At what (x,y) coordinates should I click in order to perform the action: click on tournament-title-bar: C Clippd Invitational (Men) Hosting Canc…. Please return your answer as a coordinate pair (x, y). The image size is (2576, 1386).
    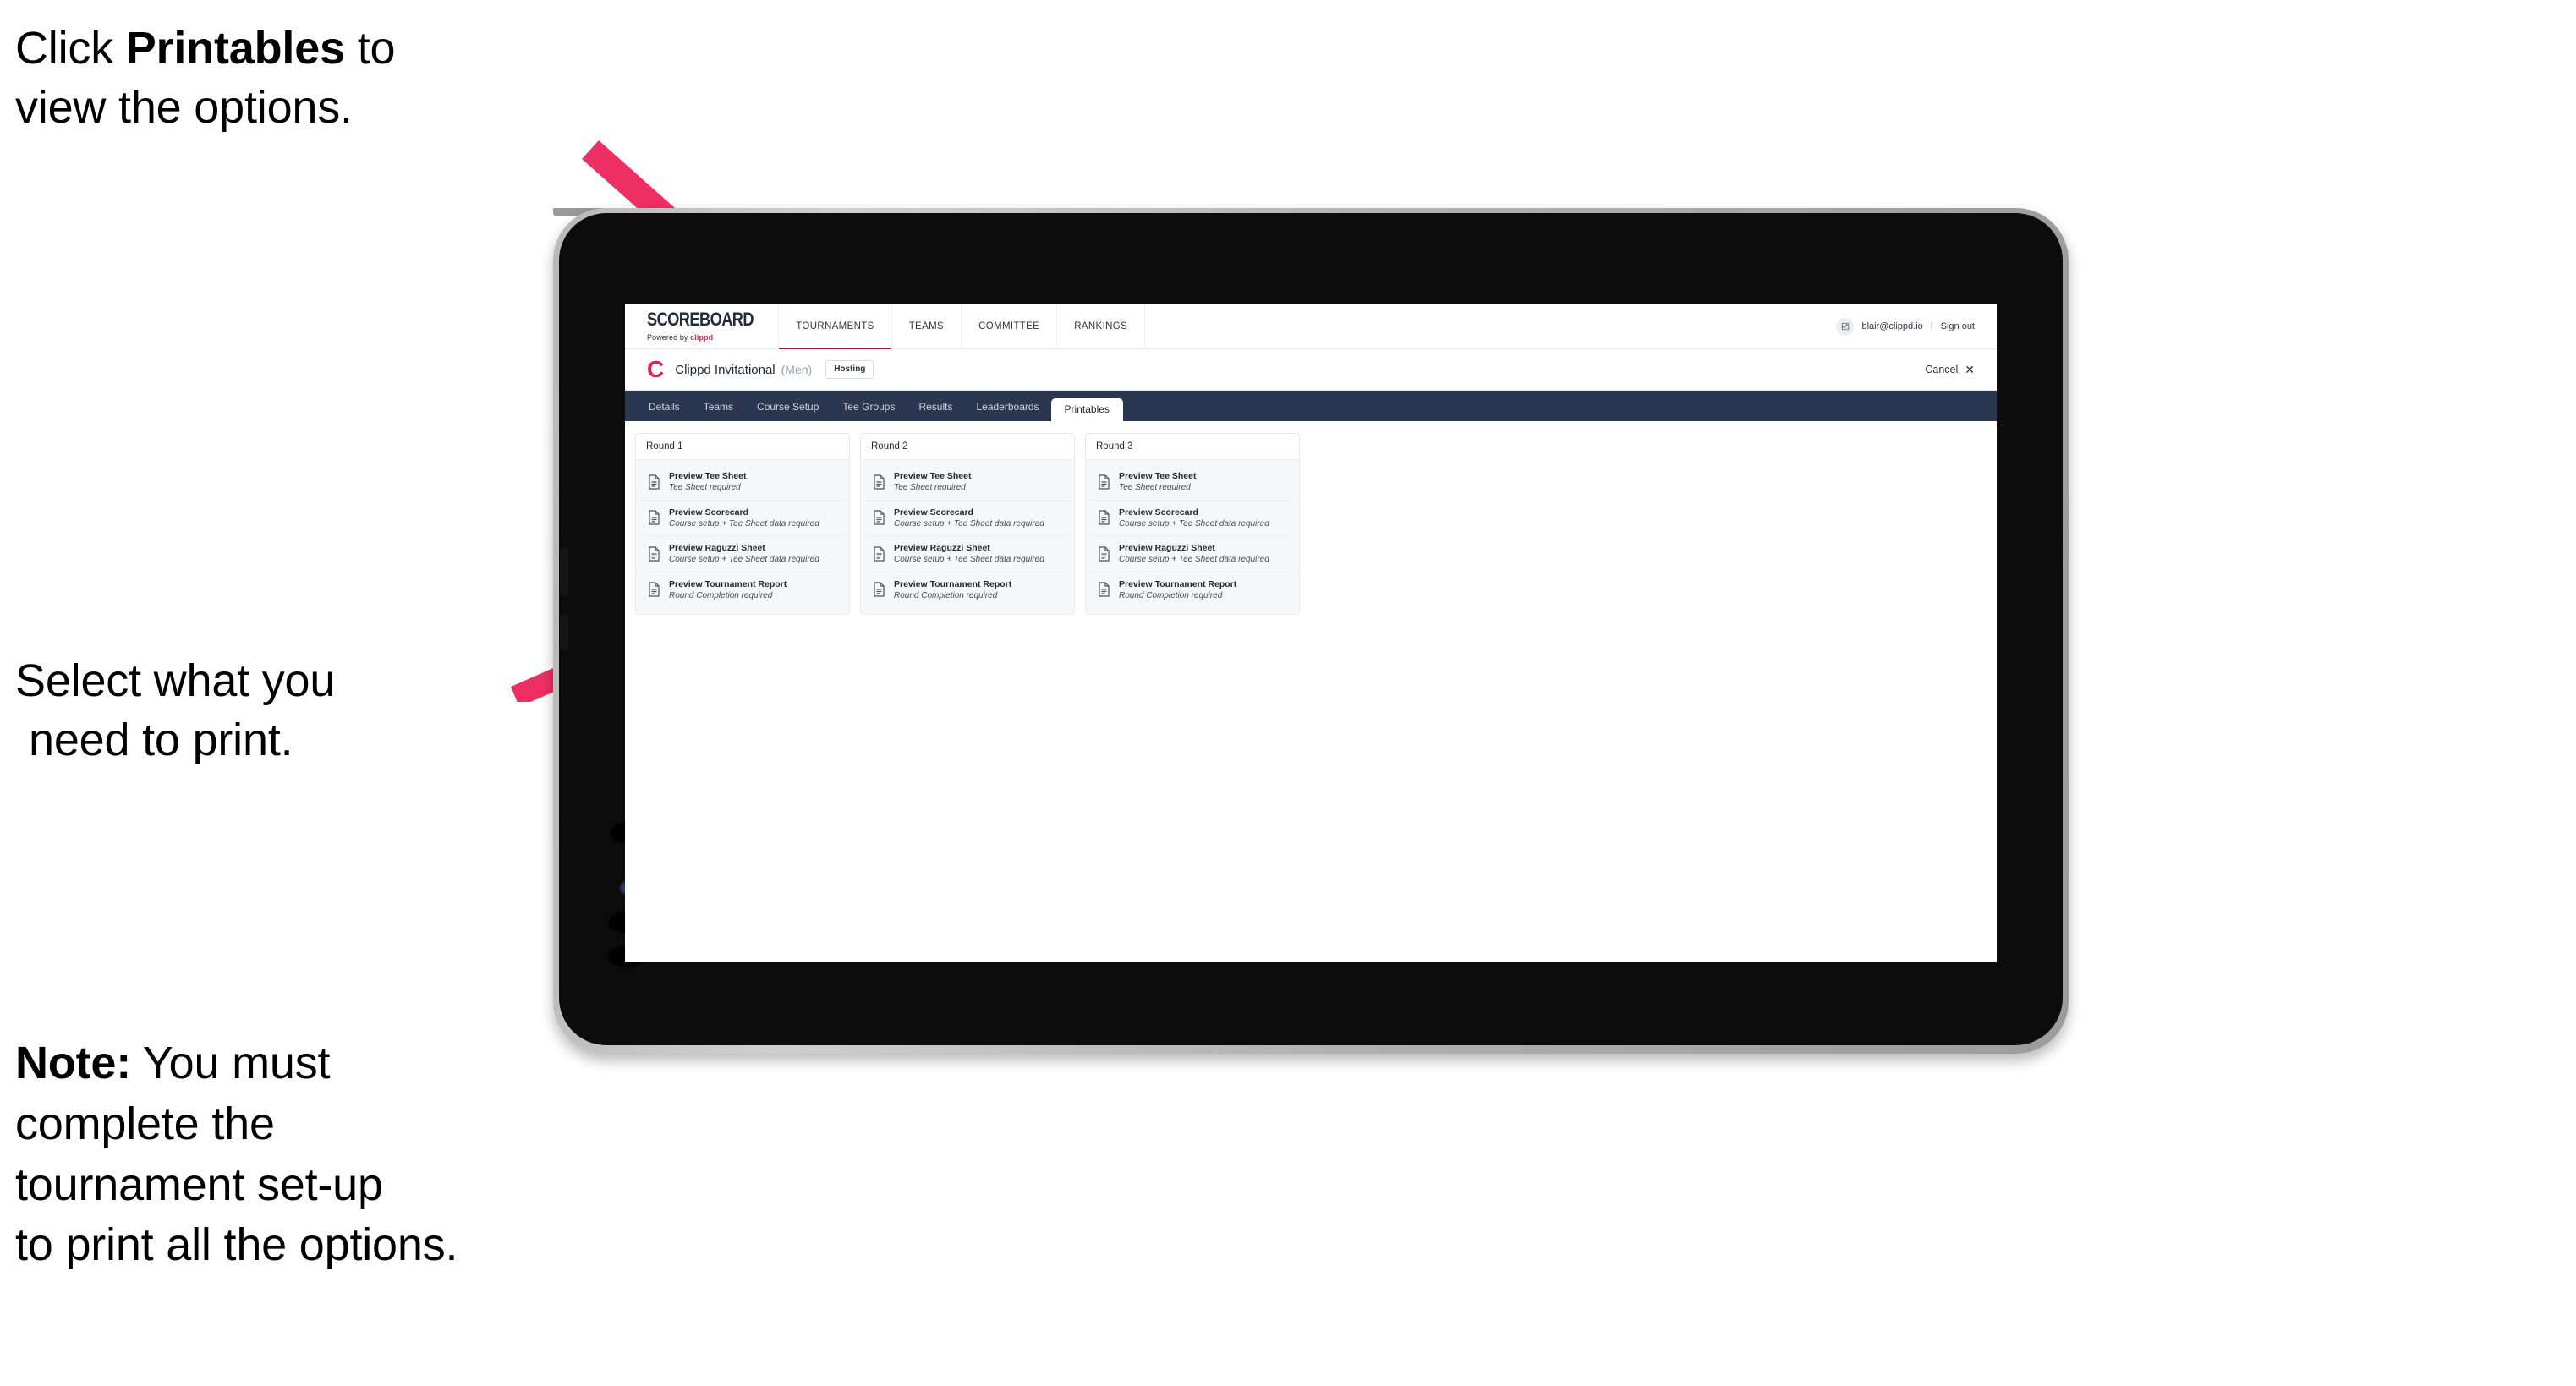
    Looking at the image, I should click on (1311, 370).